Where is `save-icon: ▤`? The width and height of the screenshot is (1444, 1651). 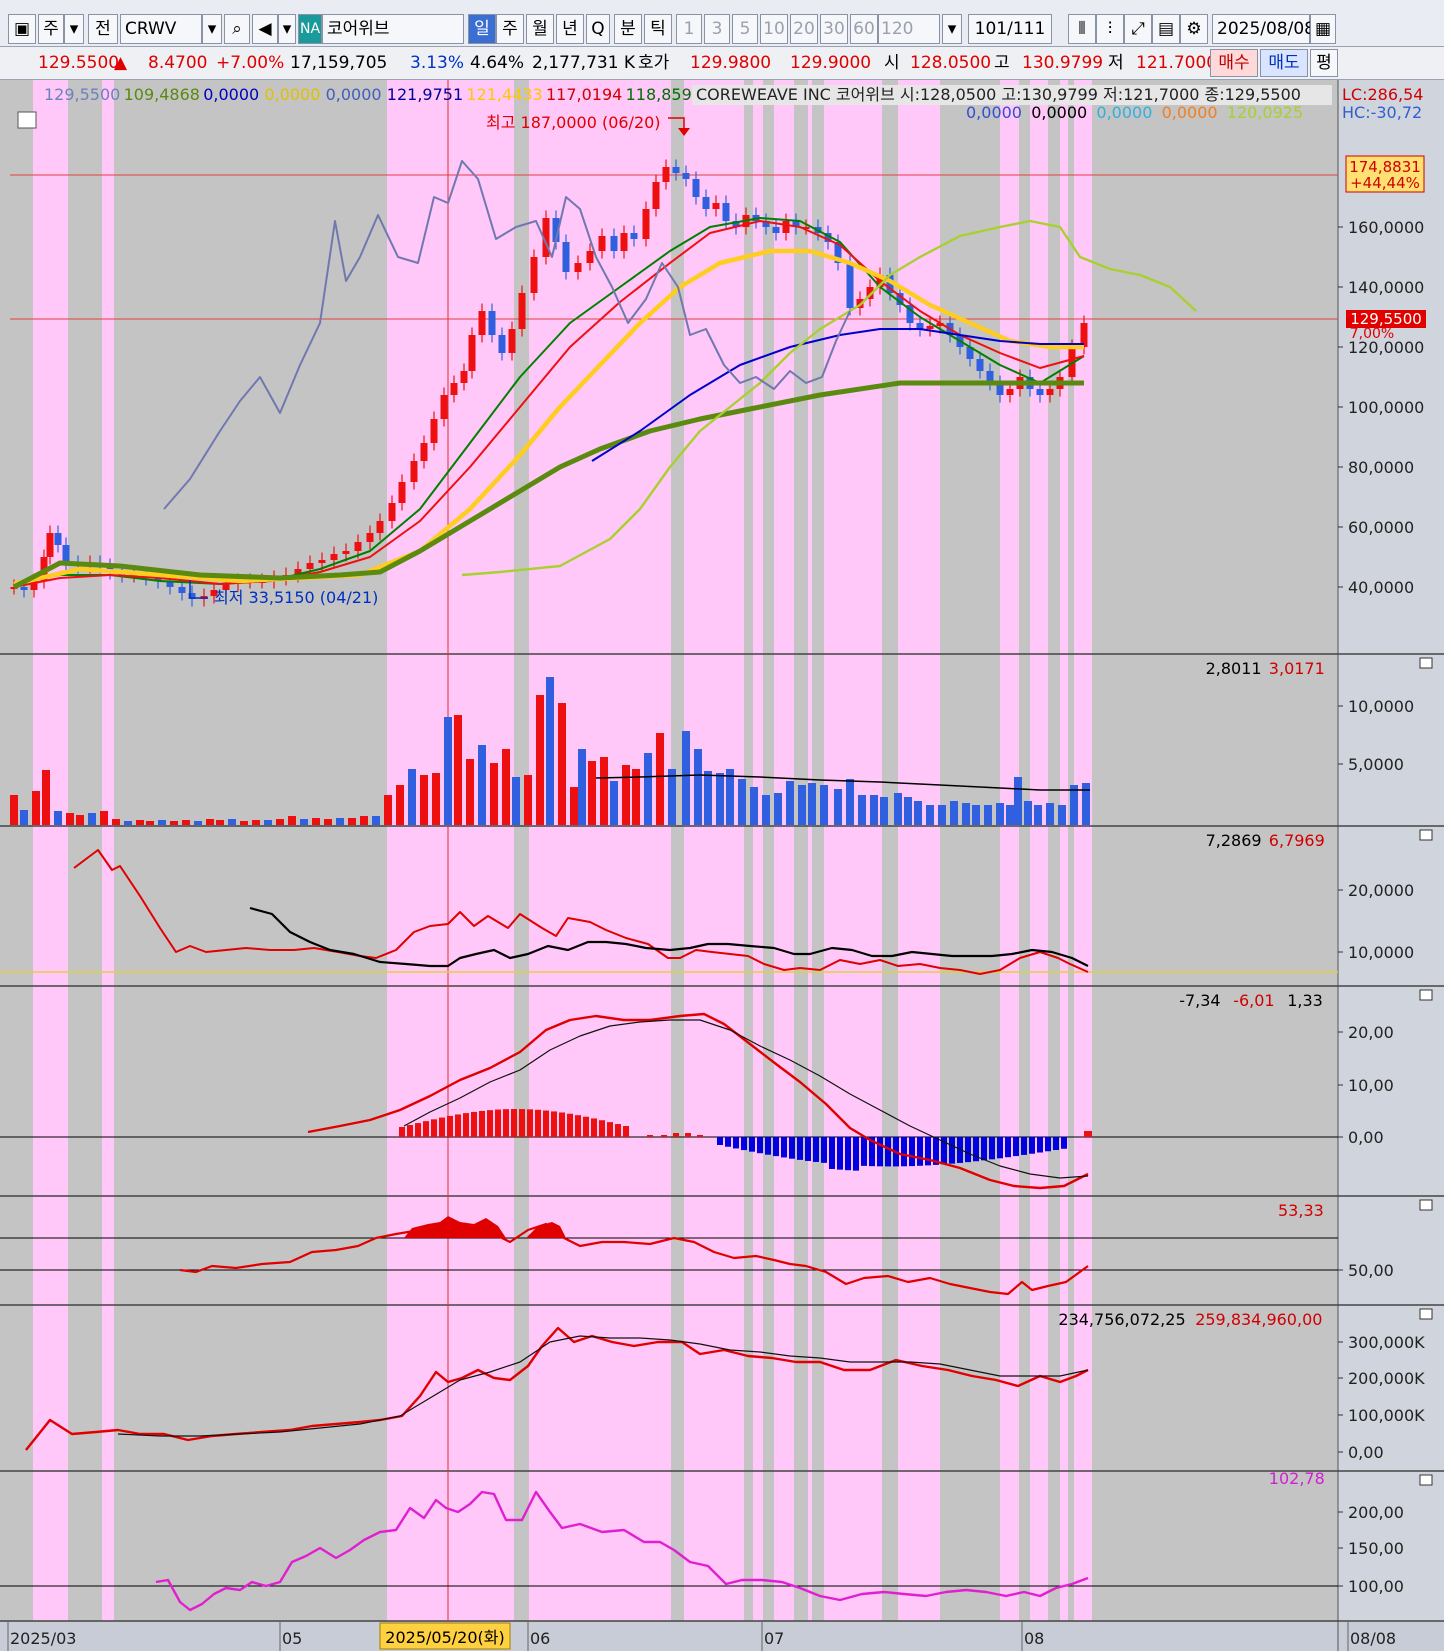 save-icon: ▤ is located at coordinates (1166, 29).